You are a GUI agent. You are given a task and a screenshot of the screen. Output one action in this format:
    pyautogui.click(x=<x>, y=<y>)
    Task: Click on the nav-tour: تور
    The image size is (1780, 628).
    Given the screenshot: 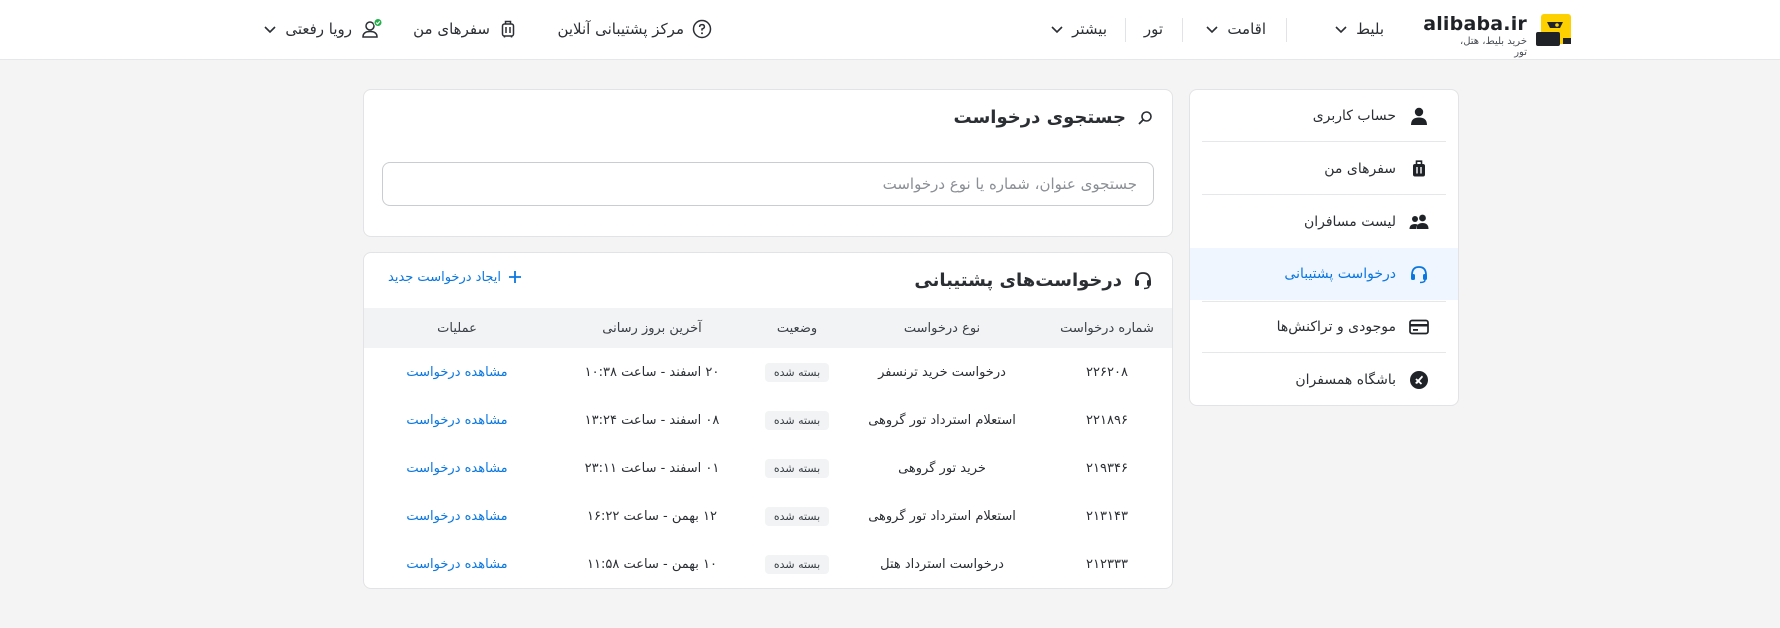 What is the action you would take?
    pyautogui.click(x=1153, y=29)
    